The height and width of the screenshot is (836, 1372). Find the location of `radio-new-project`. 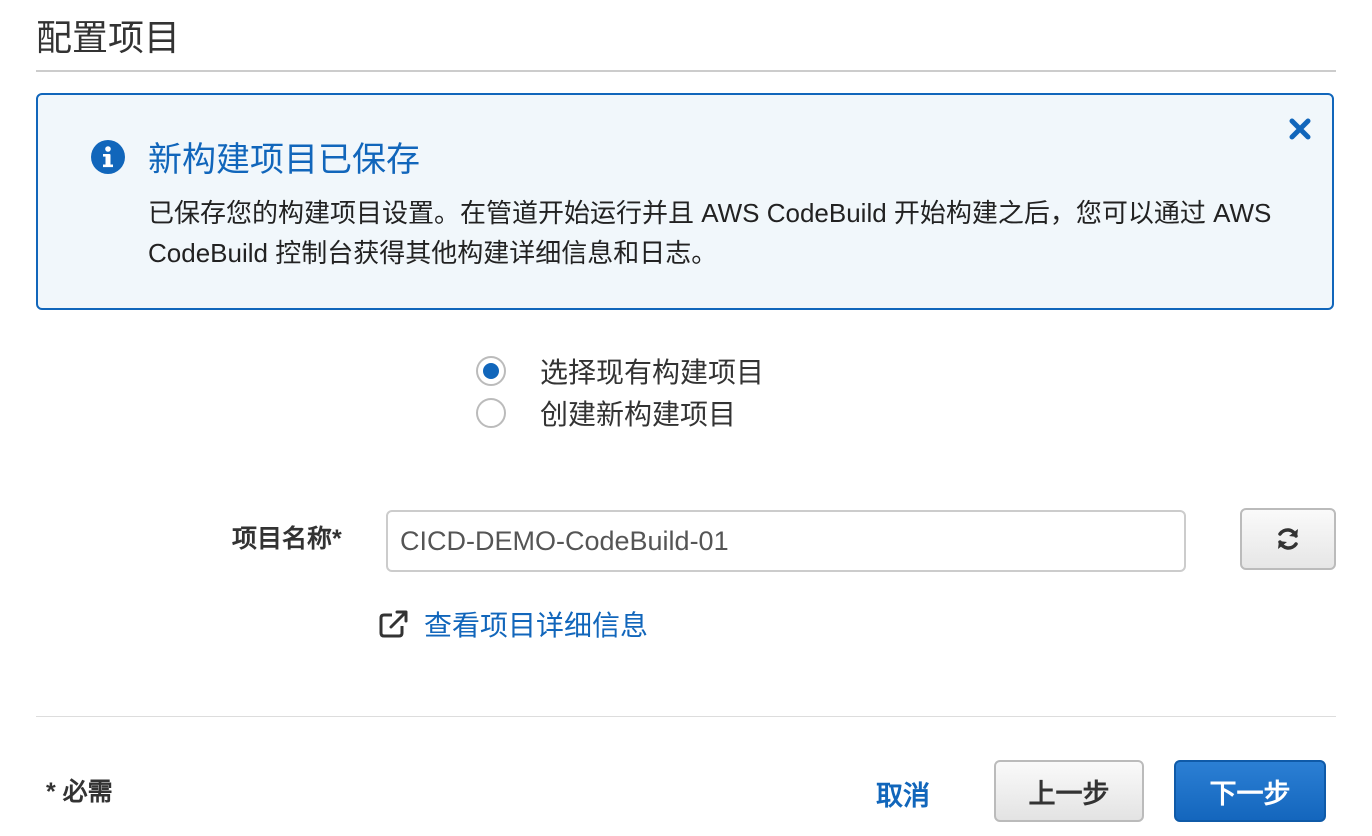

radio-new-project is located at coordinates (491, 413).